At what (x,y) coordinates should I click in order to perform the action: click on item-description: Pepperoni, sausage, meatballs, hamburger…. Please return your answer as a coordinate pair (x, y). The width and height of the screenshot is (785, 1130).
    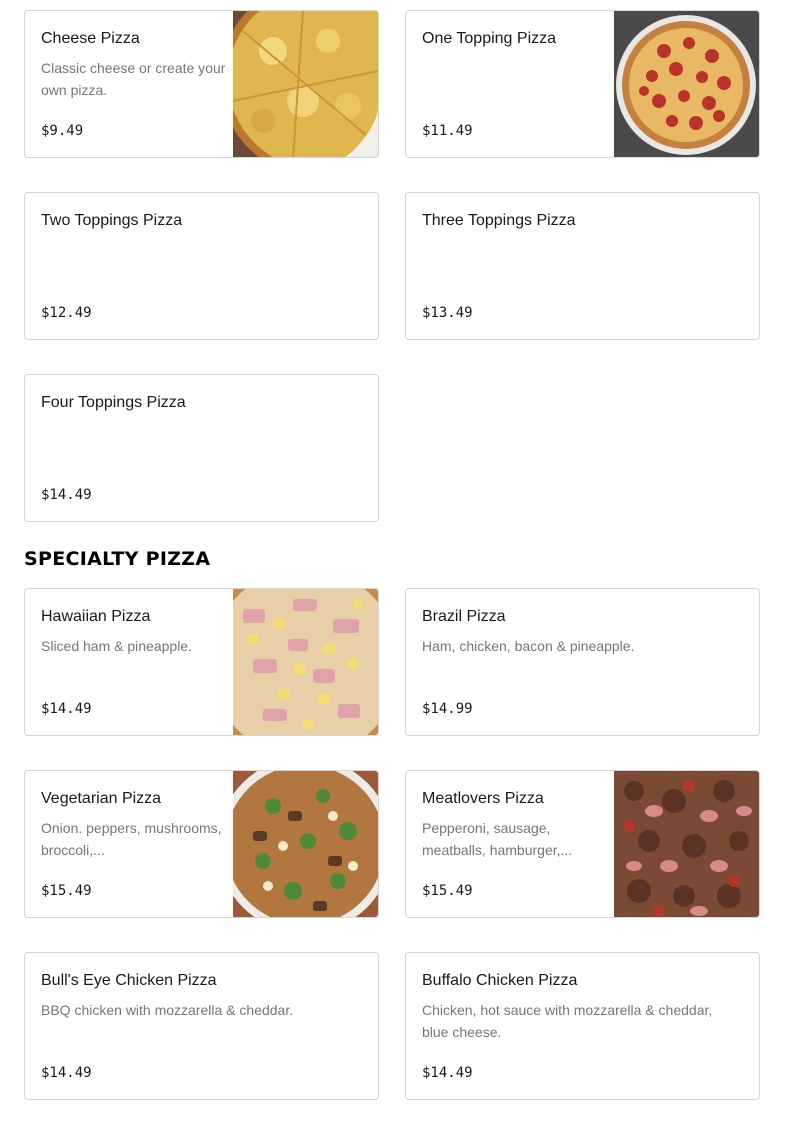
    Looking at the image, I should click on (497, 839).